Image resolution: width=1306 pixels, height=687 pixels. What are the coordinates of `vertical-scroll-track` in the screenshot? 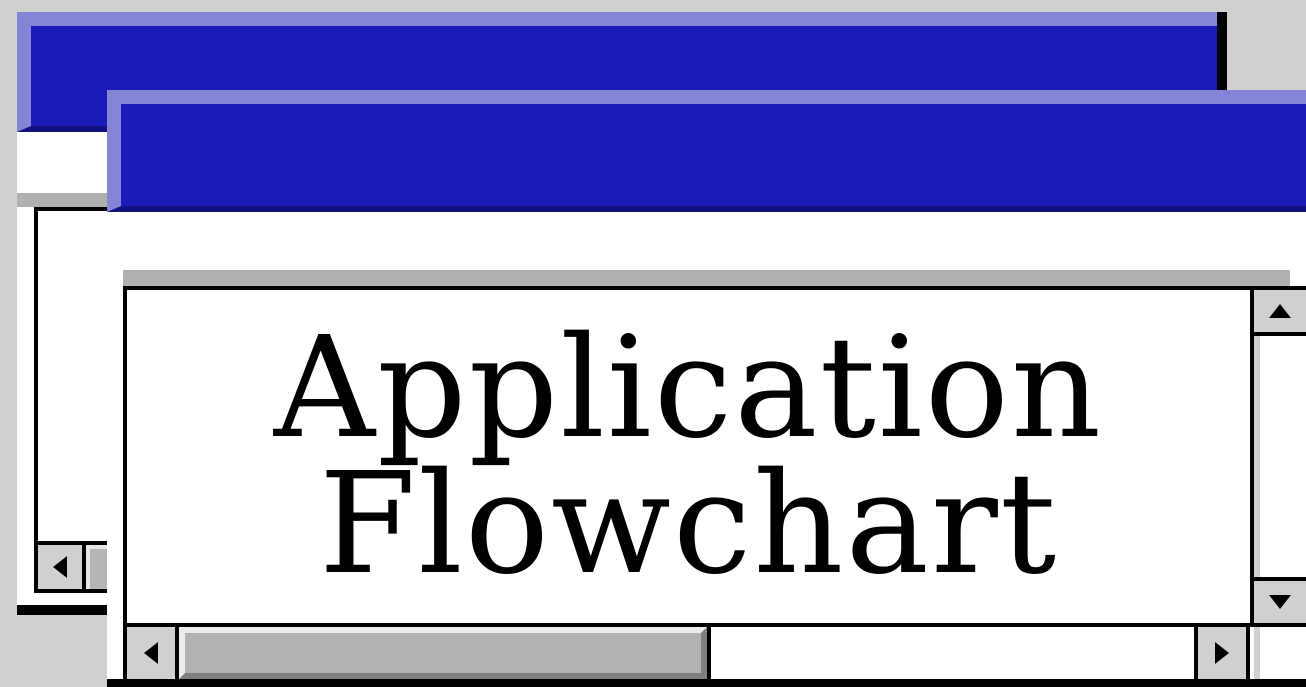 It's located at (1280, 456).